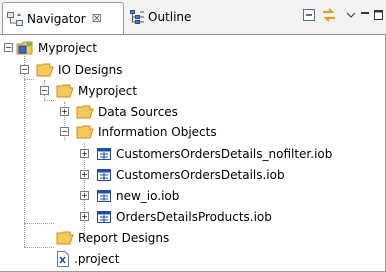 The image size is (386, 272). I want to click on tab-outline-label: Outline, so click(170, 17).